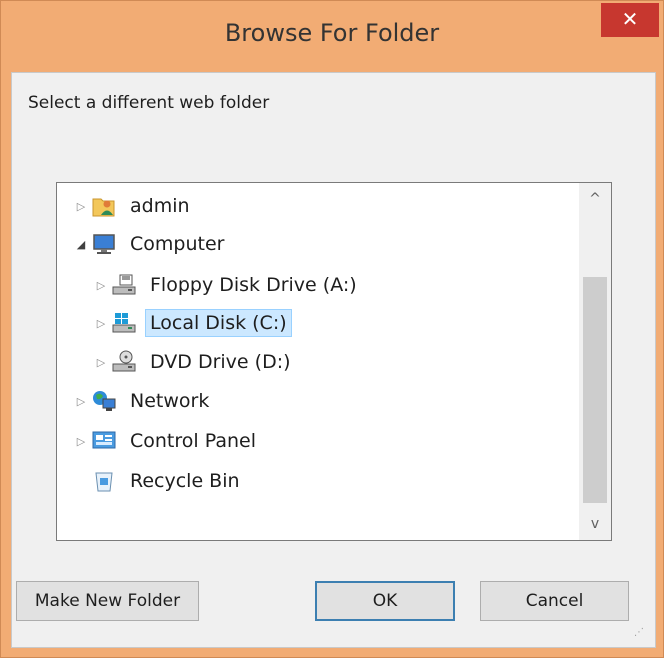 This screenshot has width=664, height=658. Describe the element at coordinates (193, 441) in the screenshot. I see `tree-item-label: Control Panel` at that location.